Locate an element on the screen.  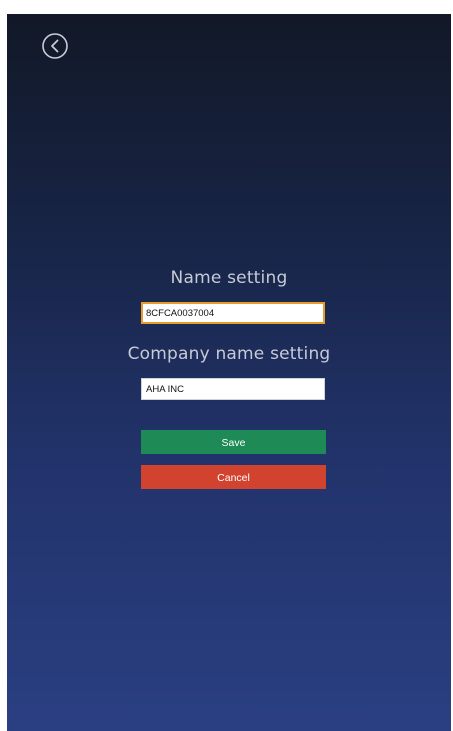
company-name-input is located at coordinates (233, 389).